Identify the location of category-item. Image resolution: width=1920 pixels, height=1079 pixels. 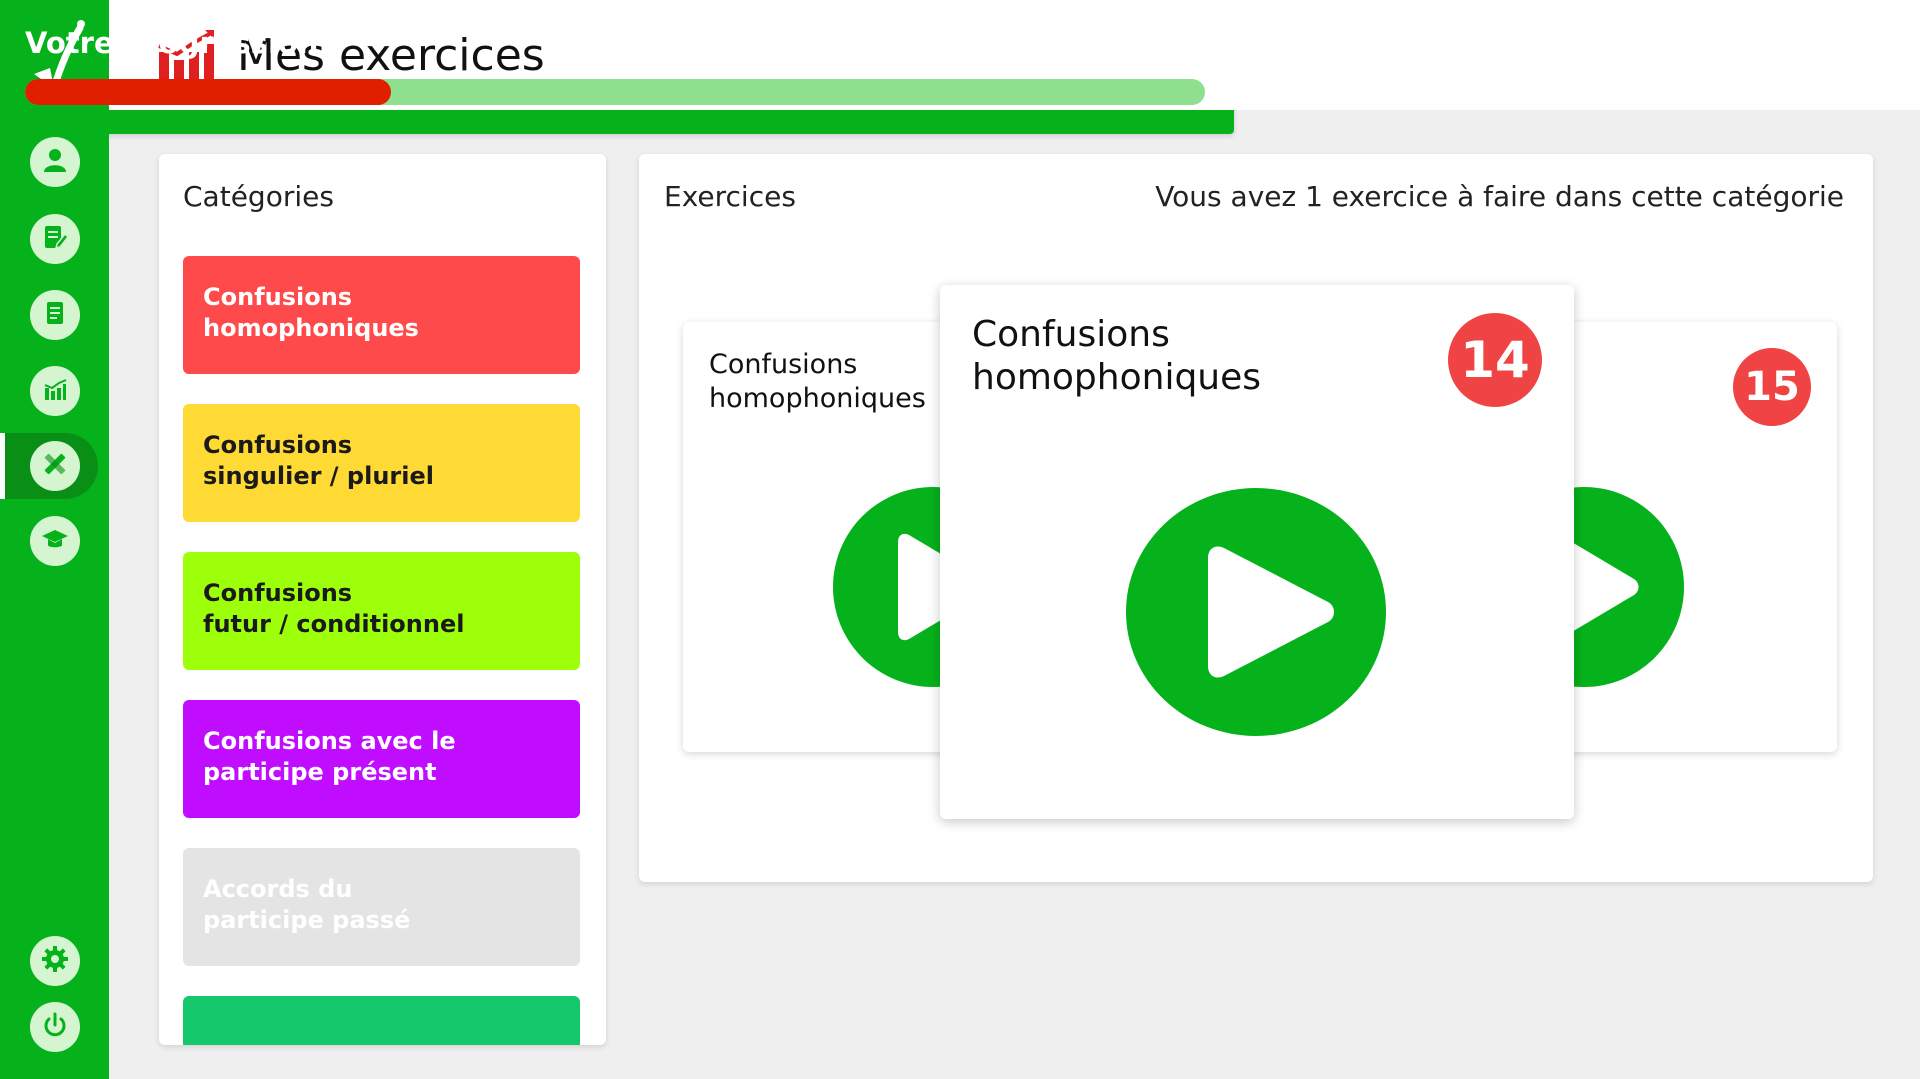
(381, 1020).